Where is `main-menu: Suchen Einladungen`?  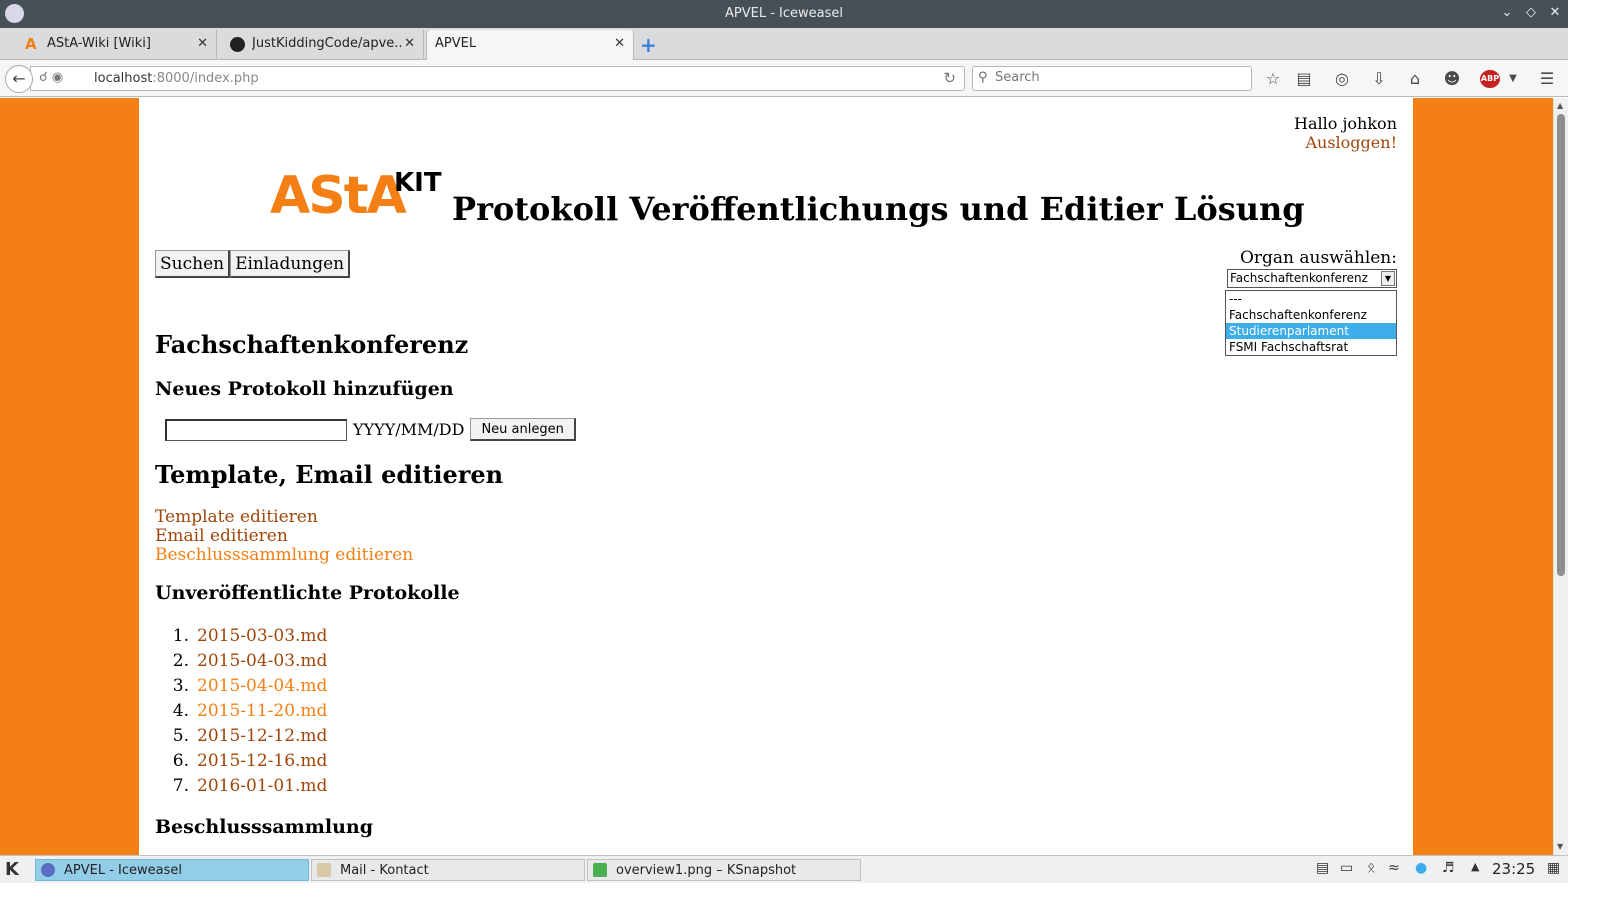
main-menu: Suchen Einladungen is located at coordinates (253, 264).